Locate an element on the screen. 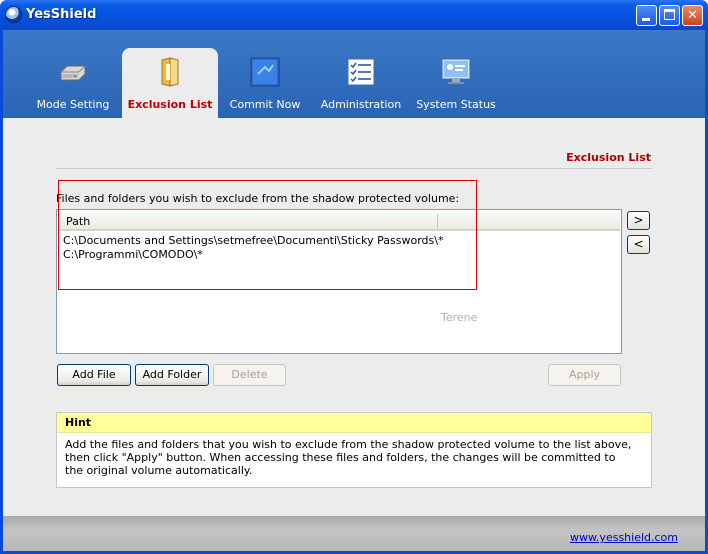 This screenshot has width=708, height=554. section-title: Exclusion List is located at coordinates (608, 157).